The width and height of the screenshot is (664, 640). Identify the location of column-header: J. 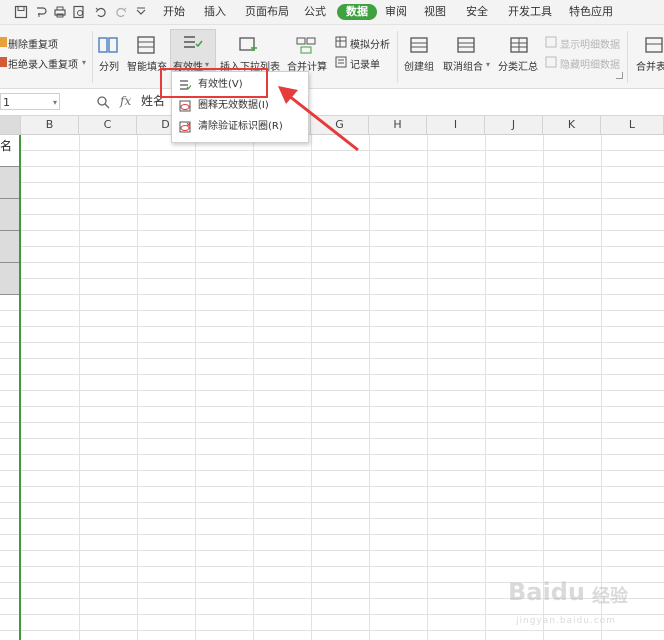
(514, 125).